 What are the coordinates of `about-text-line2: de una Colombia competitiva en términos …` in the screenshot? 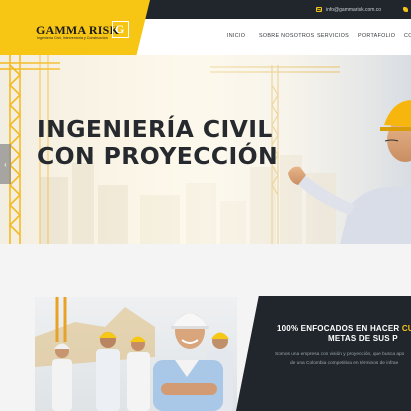 It's located at (344, 363).